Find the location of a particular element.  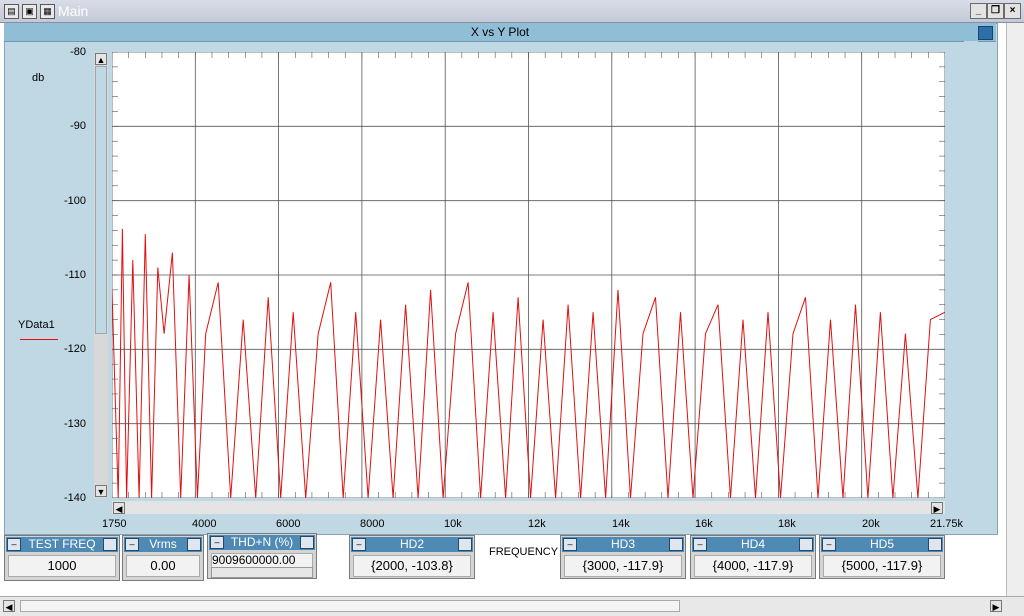

plot-header: X vs Y Plot is located at coordinates (500, 32).